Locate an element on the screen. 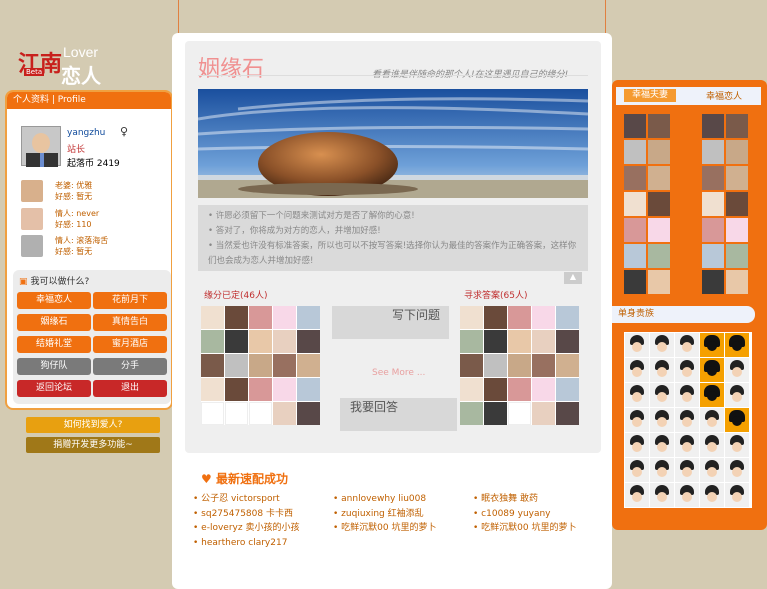 The height and width of the screenshot is (589, 767). seeking-label: 寻求答案(65人) is located at coordinates (495, 294).